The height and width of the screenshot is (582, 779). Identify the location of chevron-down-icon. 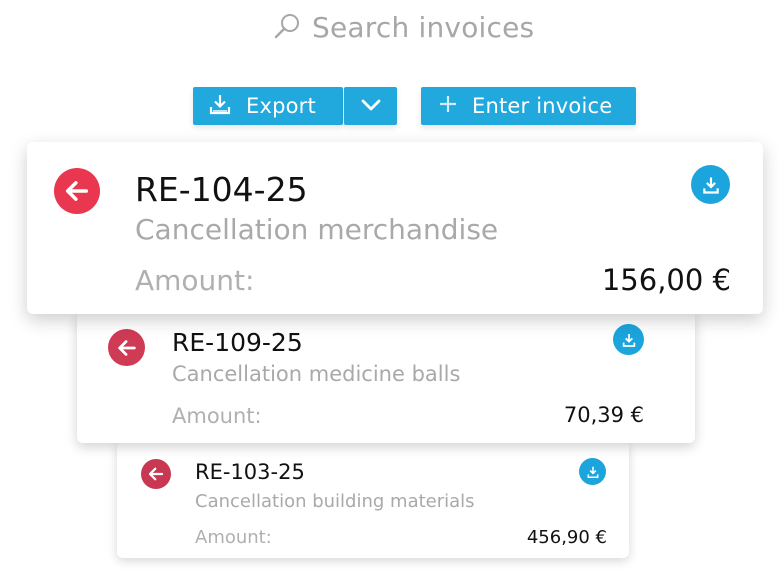
(371, 106).